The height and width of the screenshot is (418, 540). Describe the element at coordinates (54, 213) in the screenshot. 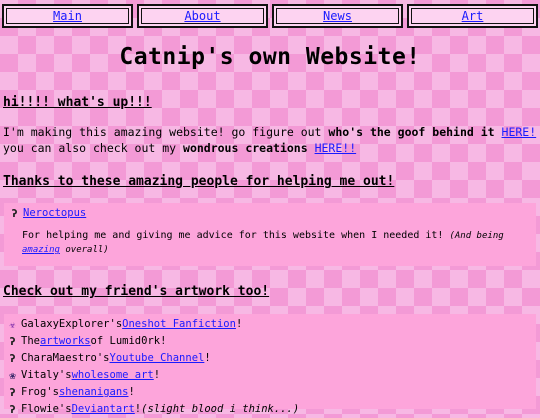

I see `neroctopus-link: Neroctopus` at that location.